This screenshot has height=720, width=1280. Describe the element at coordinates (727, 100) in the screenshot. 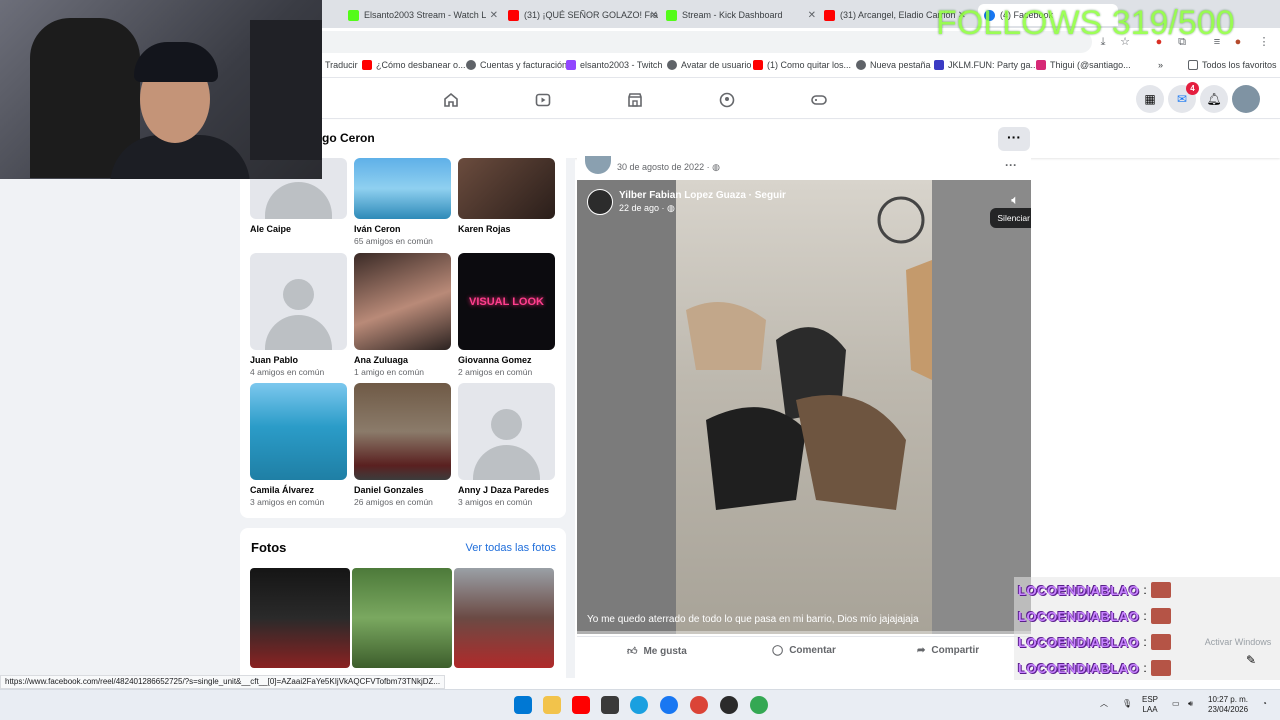

I see `groups-icon` at that location.